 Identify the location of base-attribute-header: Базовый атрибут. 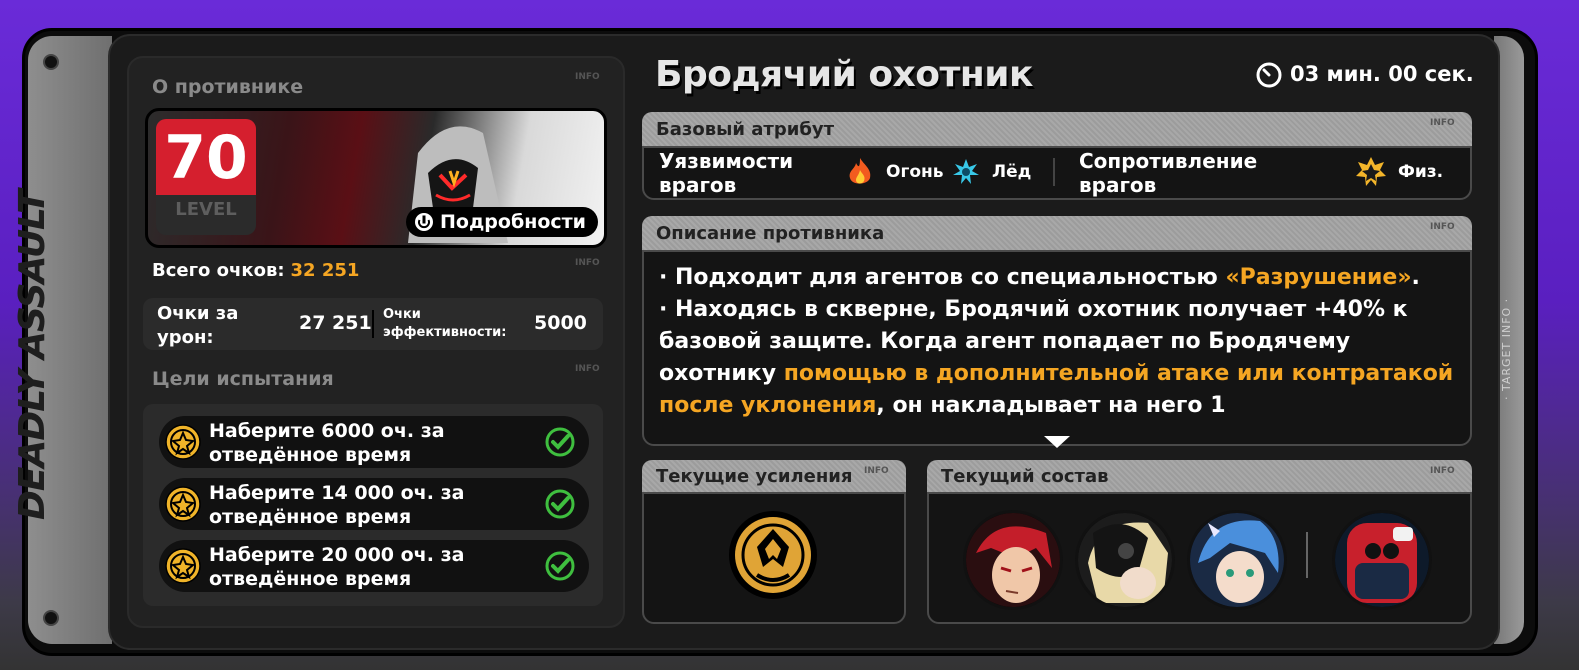
(1057, 129).